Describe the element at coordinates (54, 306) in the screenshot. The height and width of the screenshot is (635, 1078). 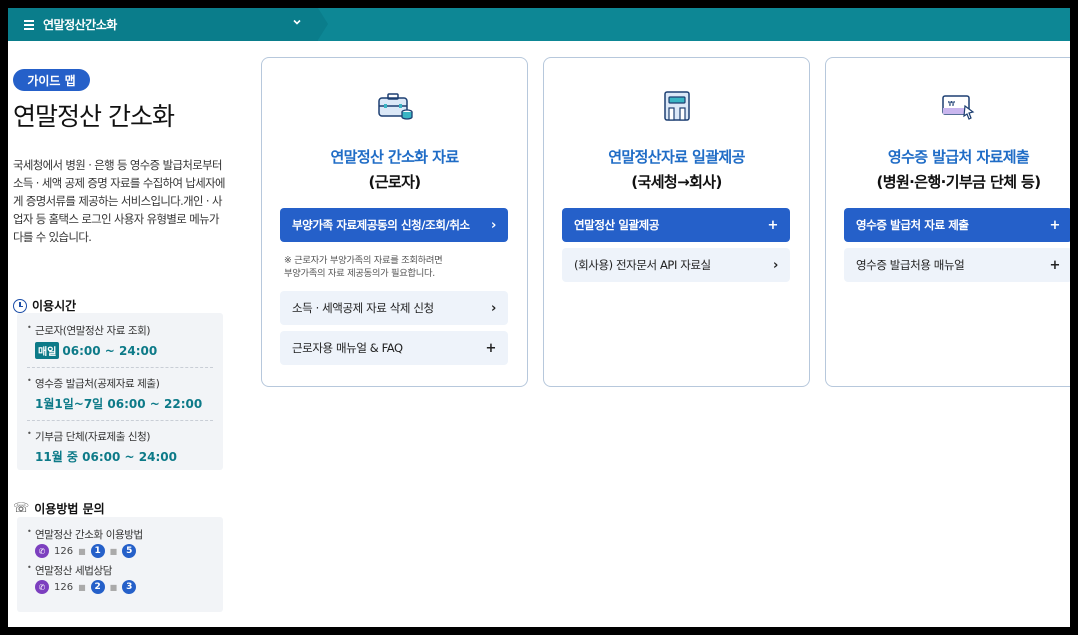
I see `hours-heading-label: 이용시간` at that location.